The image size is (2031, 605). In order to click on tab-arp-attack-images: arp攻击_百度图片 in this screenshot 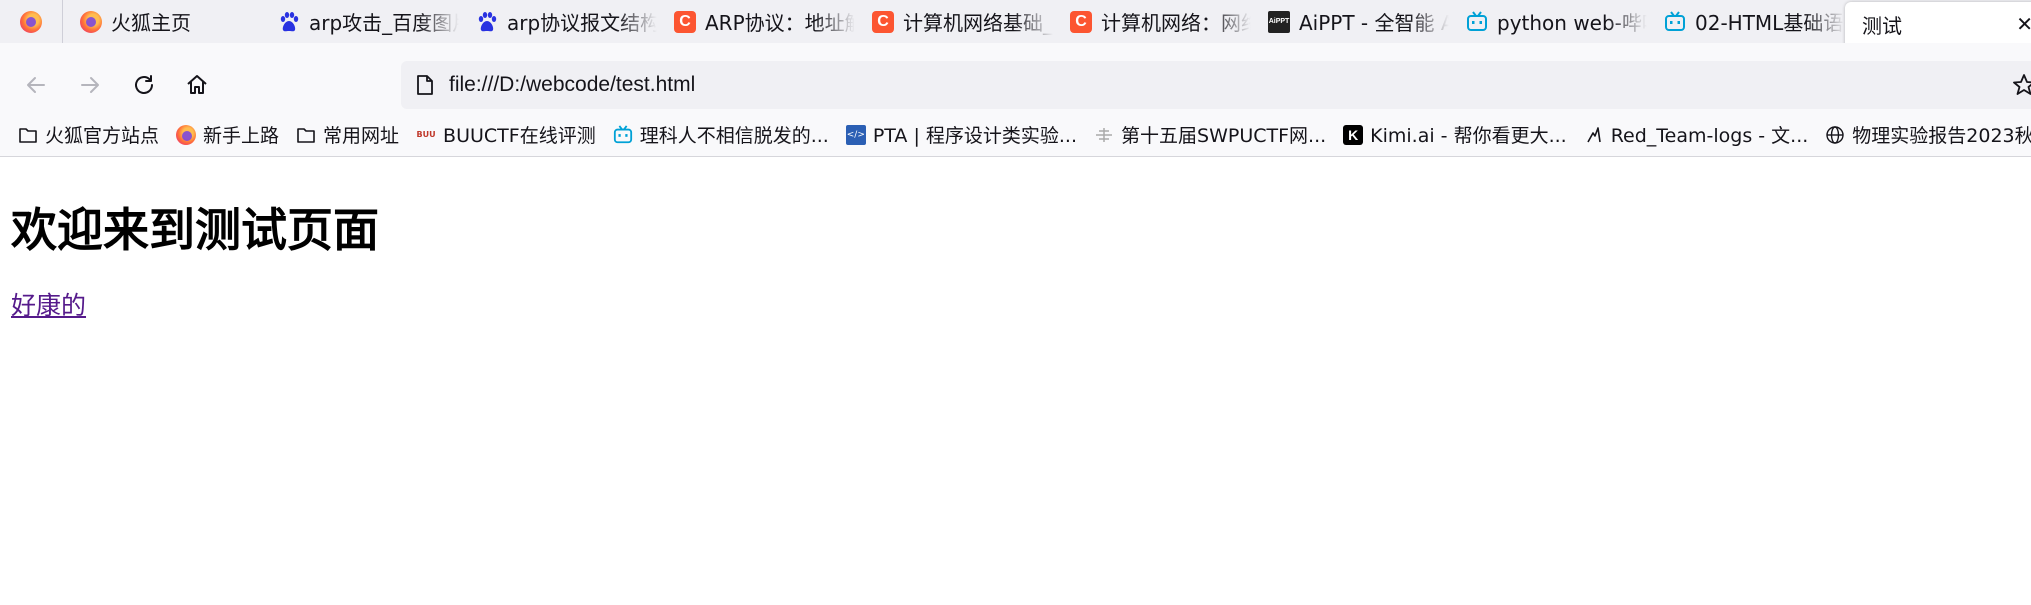, I will do `click(360, 21)`.